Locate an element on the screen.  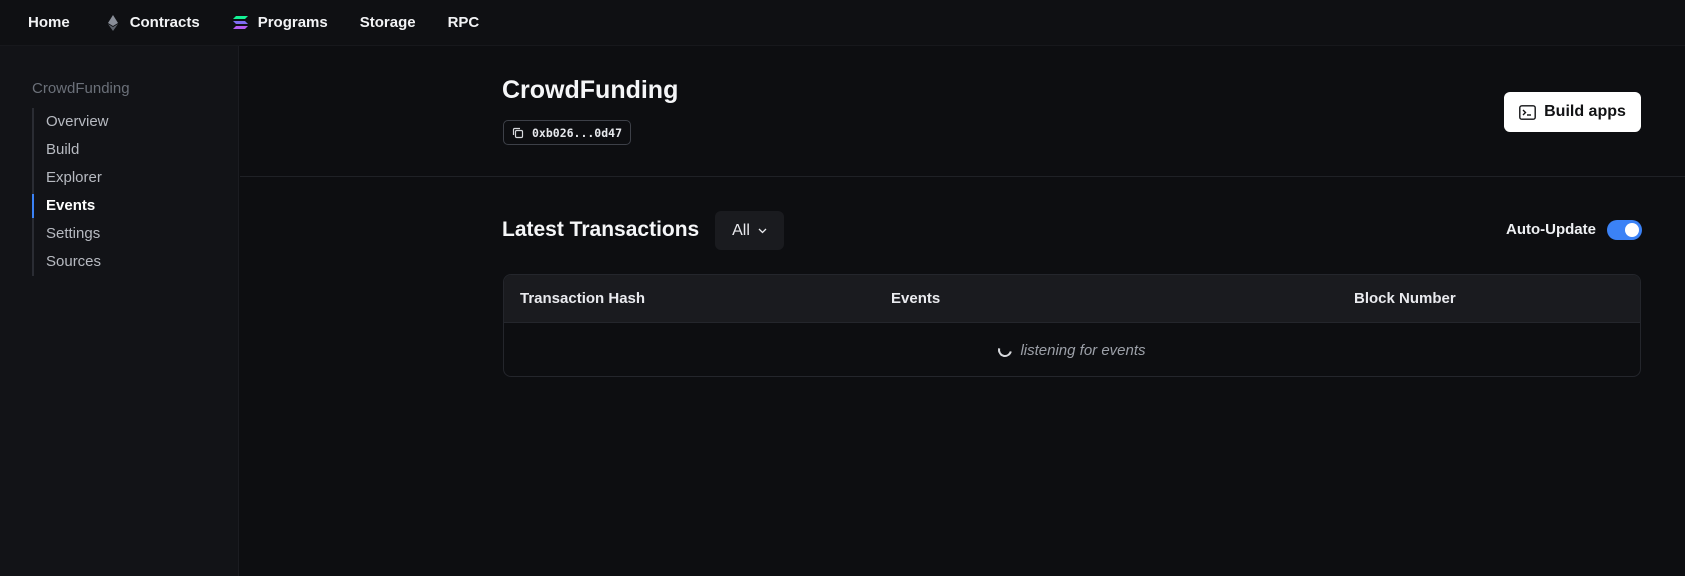
filter-selected-value: All is located at coordinates (741, 230).